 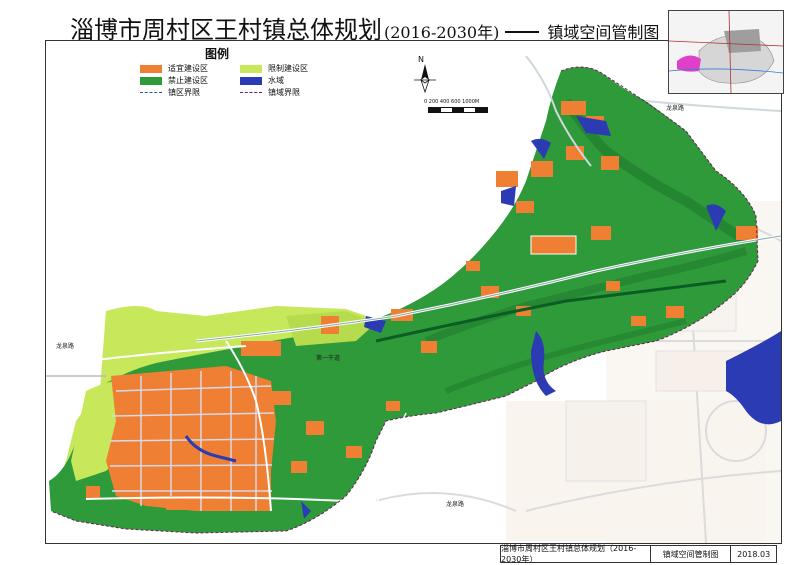 I want to click on legend-item-restricted: 限制建设区, so click(x=274, y=68).